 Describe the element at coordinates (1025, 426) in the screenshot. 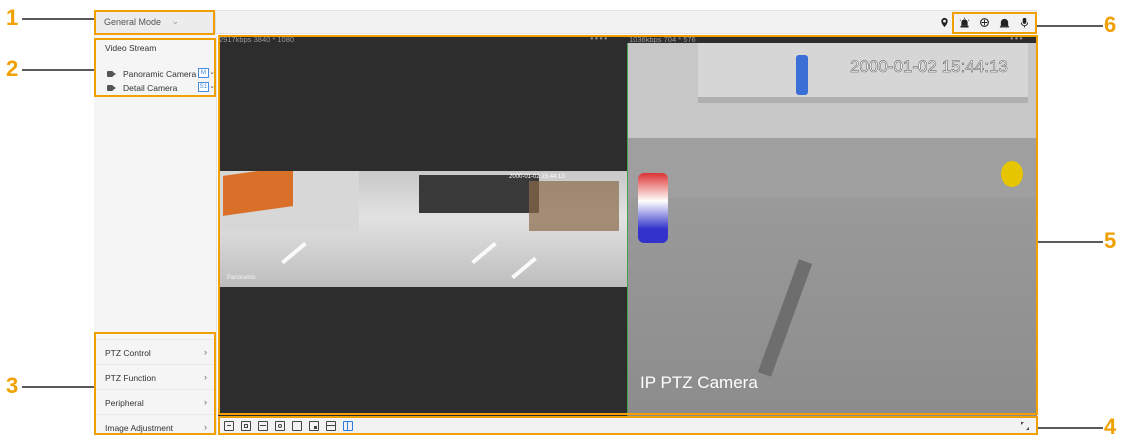

I see `fullscreen-icon` at that location.